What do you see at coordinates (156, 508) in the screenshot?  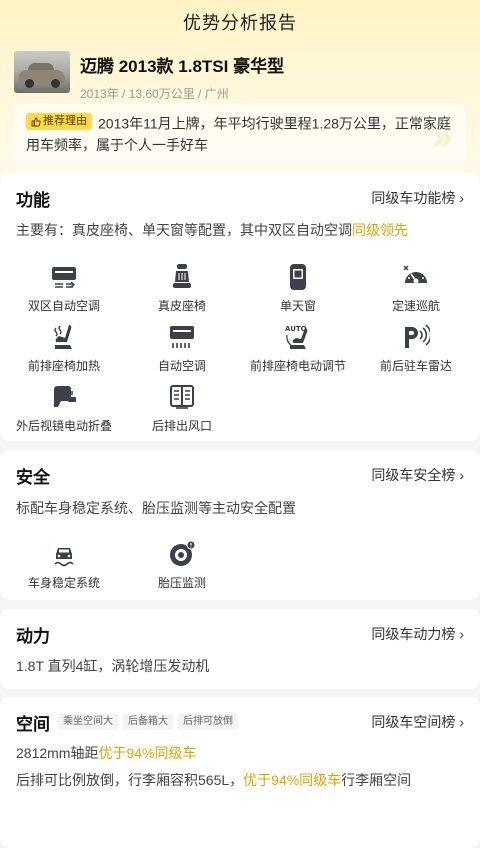 I see `safety-desc: 标配车身稳定系统、胎压监测等主动安全配置` at bounding box center [156, 508].